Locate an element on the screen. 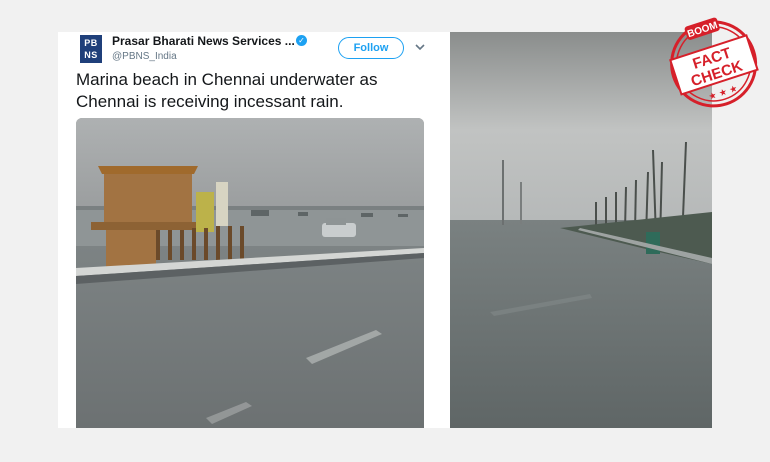 This screenshot has height=462, width=770. account-avatar: PB NS is located at coordinates (91, 49).